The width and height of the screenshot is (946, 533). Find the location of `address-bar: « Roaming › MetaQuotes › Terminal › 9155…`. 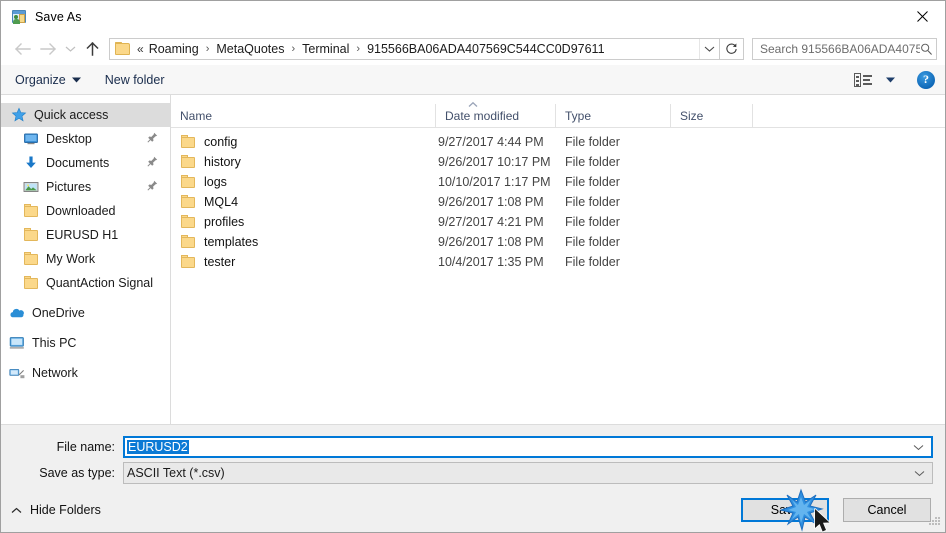

address-bar: « Roaming › MetaQuotes › Terminal › 9155… is located at coordinates (414, 48).